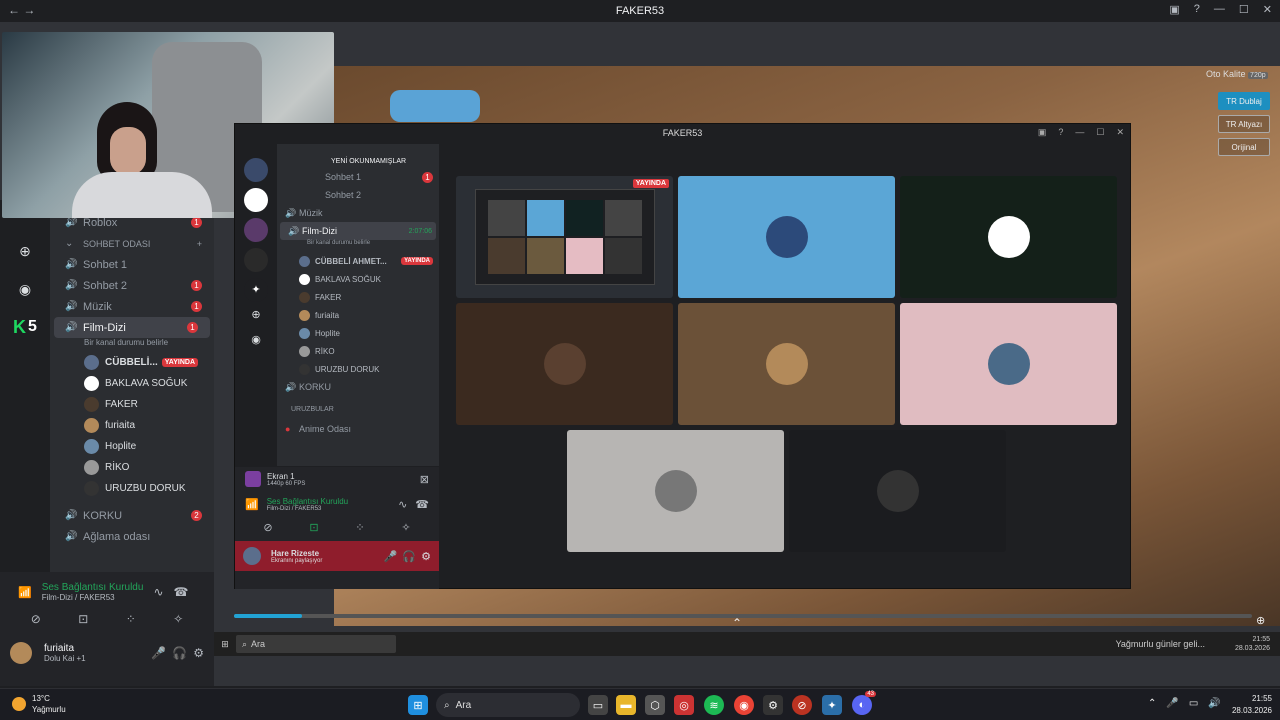 Image resolution: width=1280 pixels, height=720 pixels. Describe the element at coordinates (714, 705) in the screenshot. I see `spotify-icon: ≋` at that location.